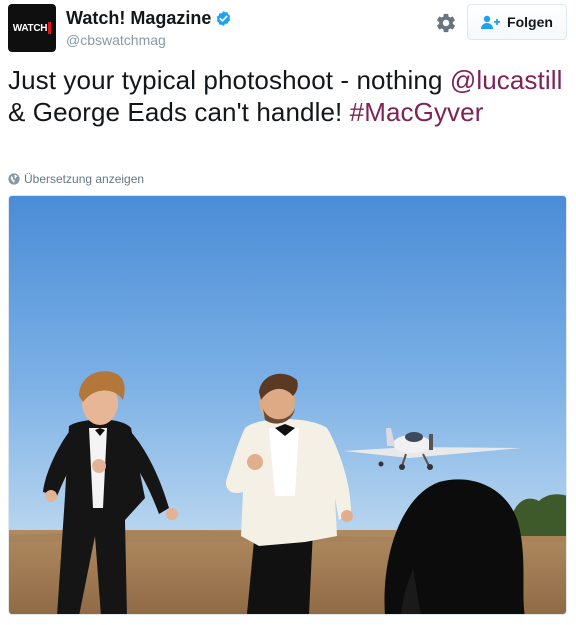 The image size is (576, 625). I want to click on avatar-logo: WATCH, so click(32, 28).